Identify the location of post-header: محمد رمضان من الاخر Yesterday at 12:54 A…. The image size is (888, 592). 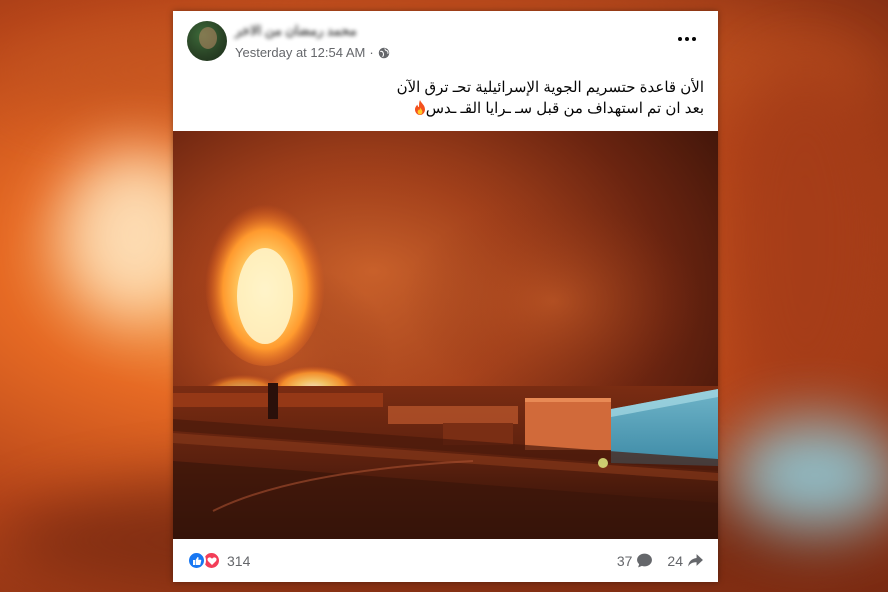
(445, 41).